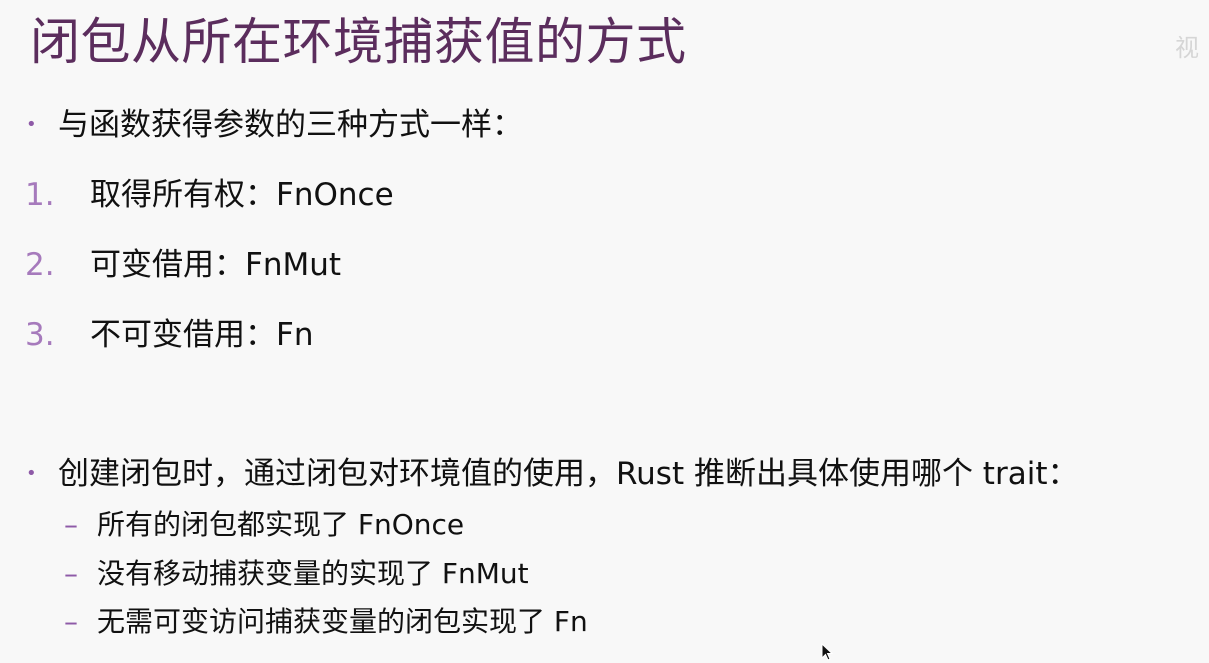 The width and height of the screenshot is (1209, 663). What do you see at coordinates (242, 195) in the screenshot?
I see `numbered-item-1-text: 取得所有权：FnOnce` at bounding box center [242, 195].